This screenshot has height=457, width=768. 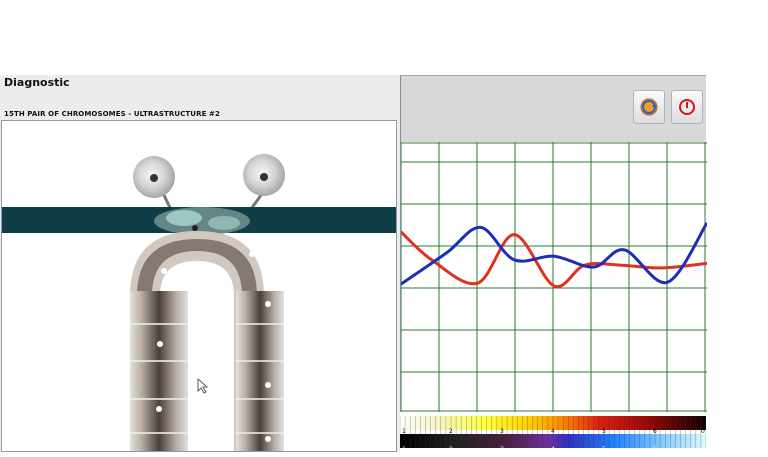 What do you see at coordinates (604, 449) in the screenshot?
I see `scale-label-bottom: 5` at bounding box center [604, 449].